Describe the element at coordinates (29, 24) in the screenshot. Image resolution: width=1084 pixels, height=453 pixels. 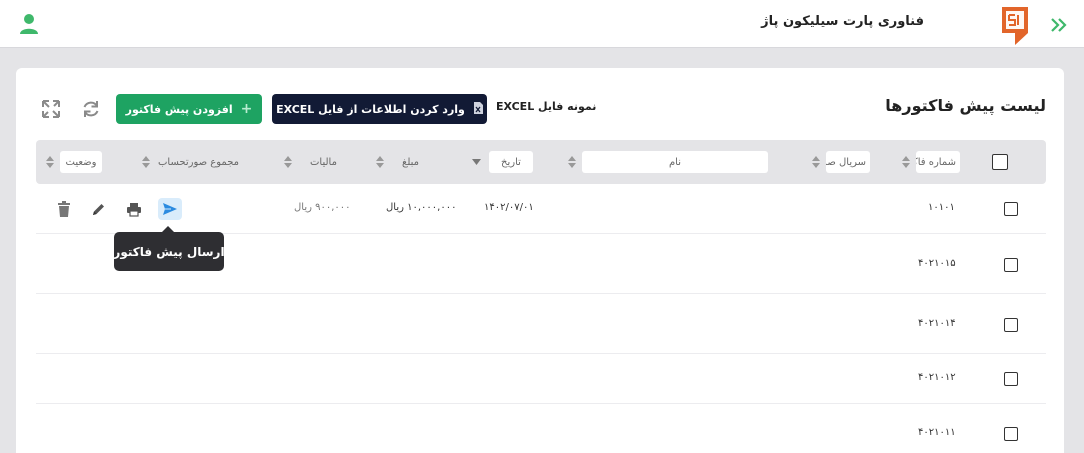
I see `user-icon` at that location.